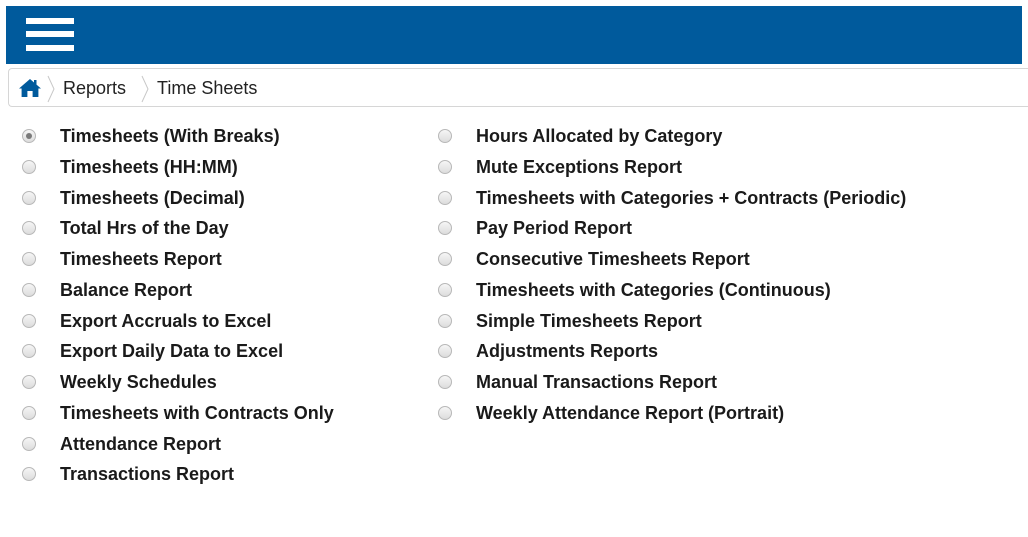  What do you see at coordinates (579, 166) in the screenshot?
I see `report-option-label: Mute Exceptions Report` at bounding box center [579, 166].